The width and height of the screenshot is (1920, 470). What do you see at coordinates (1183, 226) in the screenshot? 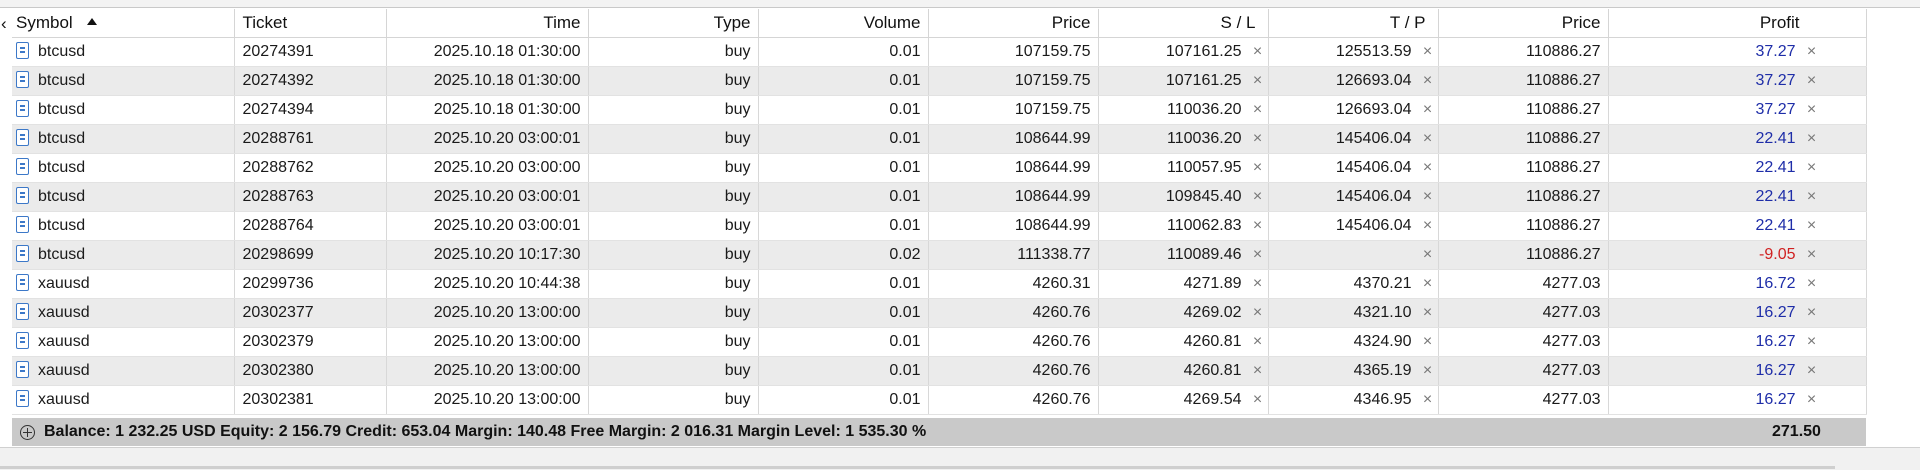
I see `sl-cell: 110062.83 ×` at bounding box center [1183, 226].